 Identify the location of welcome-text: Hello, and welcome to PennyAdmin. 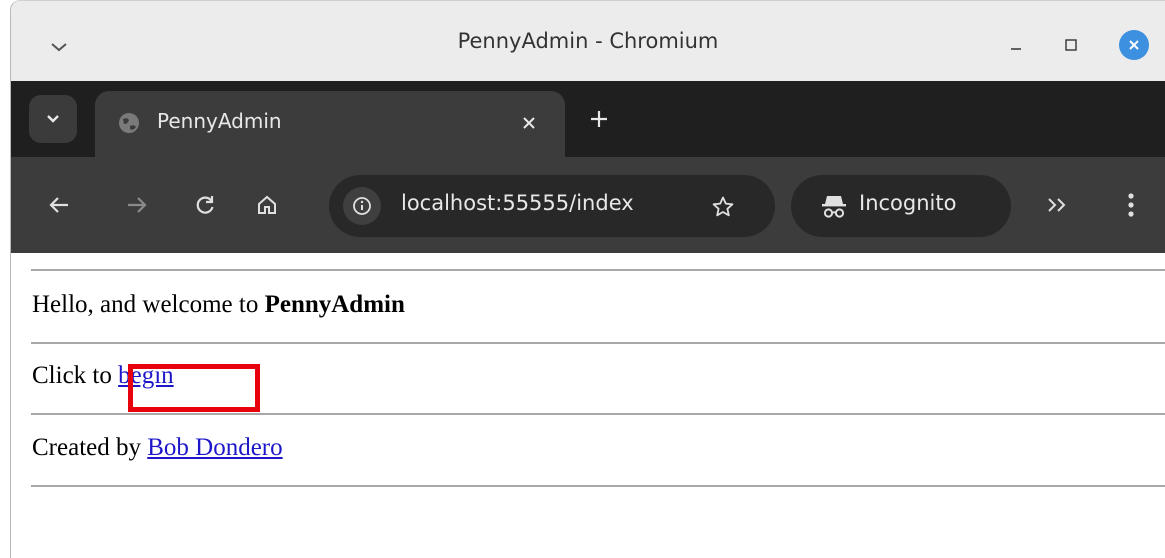
(218, 305).